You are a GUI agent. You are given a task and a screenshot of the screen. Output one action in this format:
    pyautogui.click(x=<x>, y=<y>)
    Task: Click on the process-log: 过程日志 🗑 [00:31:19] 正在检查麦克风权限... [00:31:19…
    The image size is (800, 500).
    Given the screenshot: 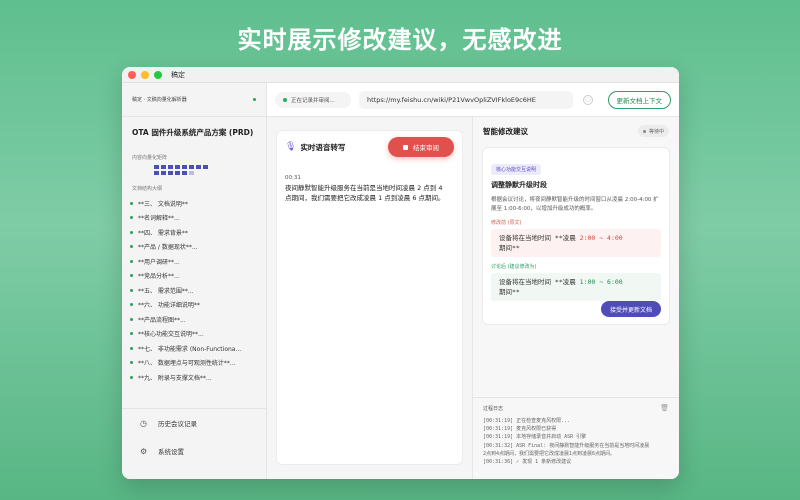 What is the action you would take?
    pyautogui.click(x=576, y=438)
    